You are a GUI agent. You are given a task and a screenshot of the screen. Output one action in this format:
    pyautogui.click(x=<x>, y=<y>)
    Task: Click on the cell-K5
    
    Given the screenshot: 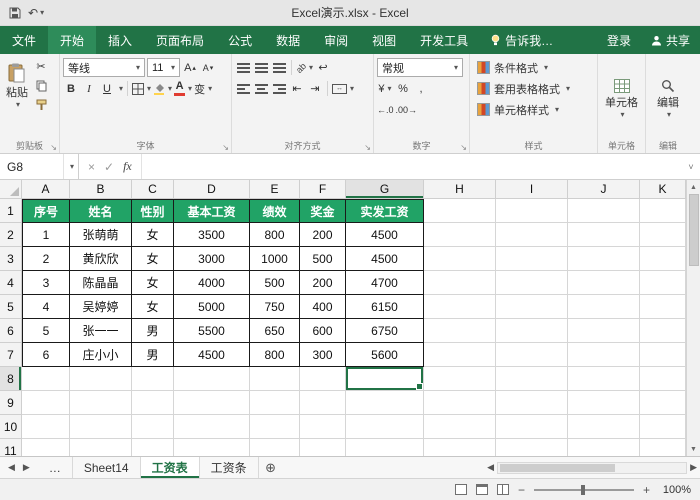 What is the action you would take?
    pyautogui.click(x=663, y=307)
    